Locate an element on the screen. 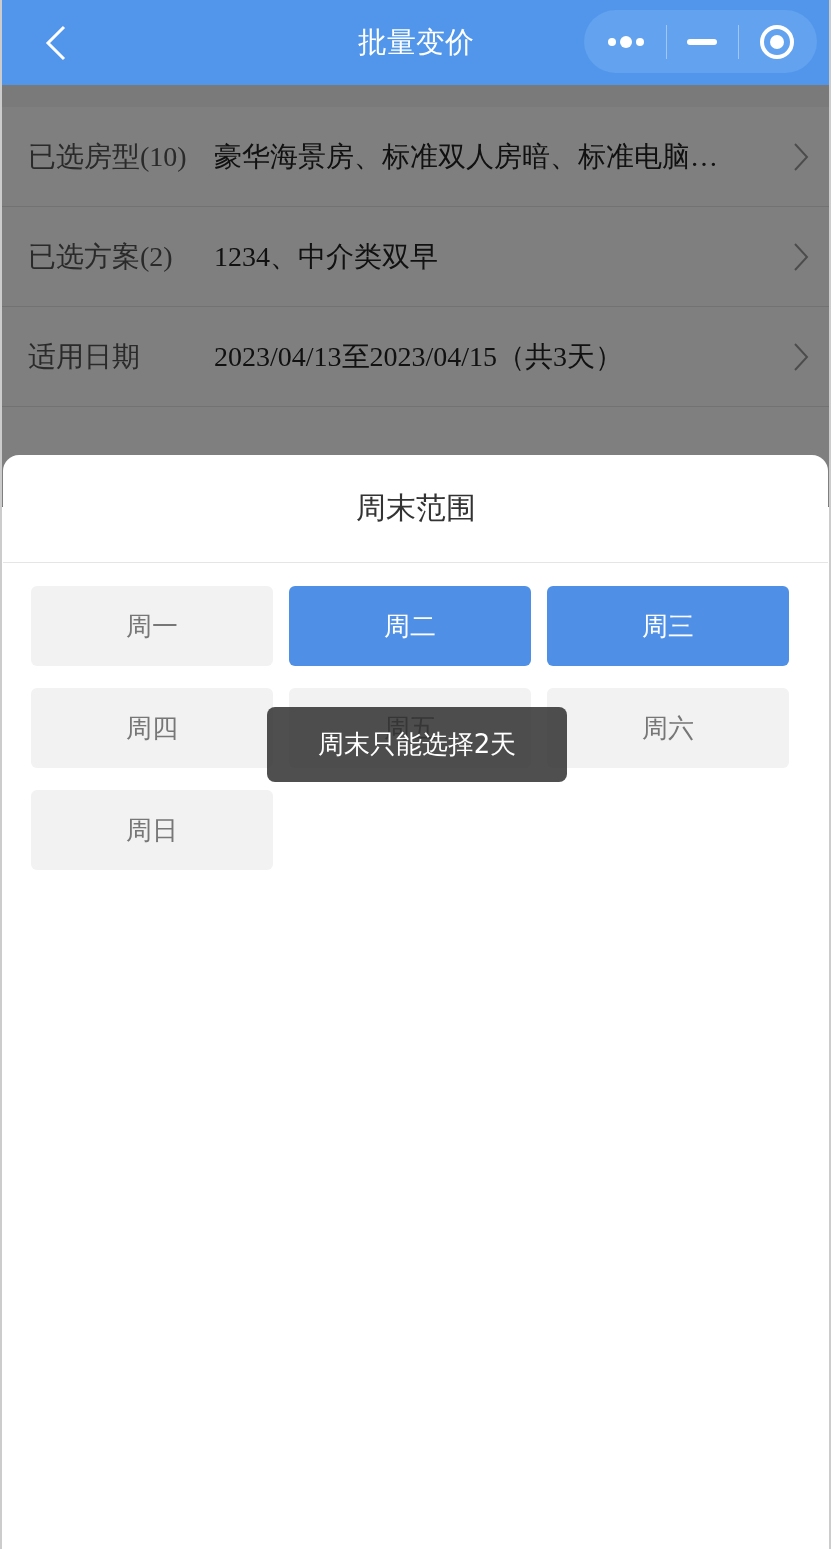  day-option: 周一 is located at coordinates (152, 626).